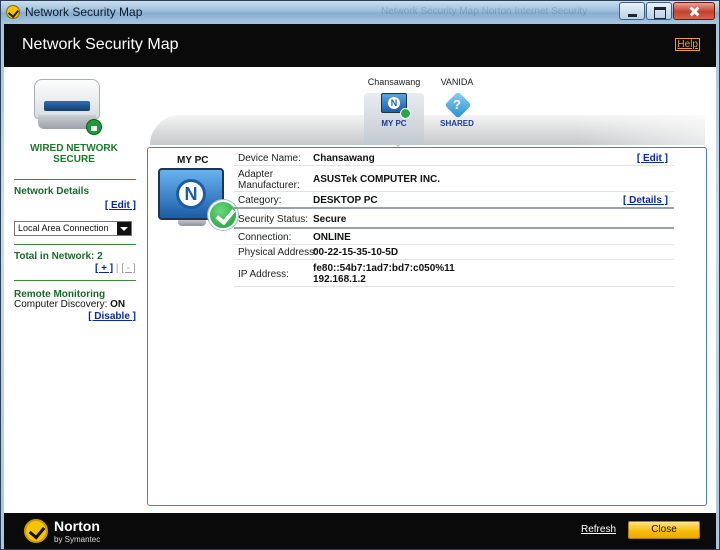 The image size is (720, 550). I want to click on row-key: Connection:, so click(265, 237).